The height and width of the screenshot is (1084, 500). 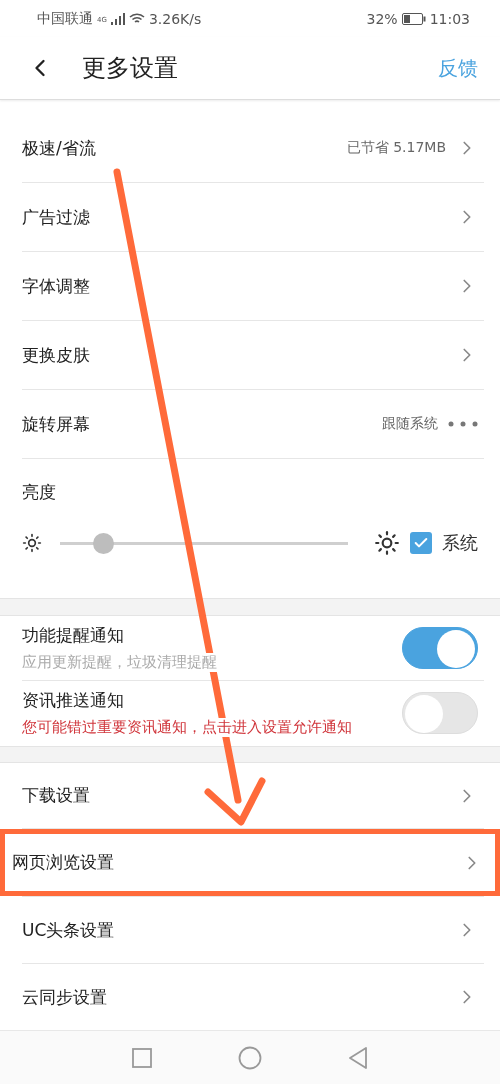 I want to click on battery-icon, so click(x=413, y=18).